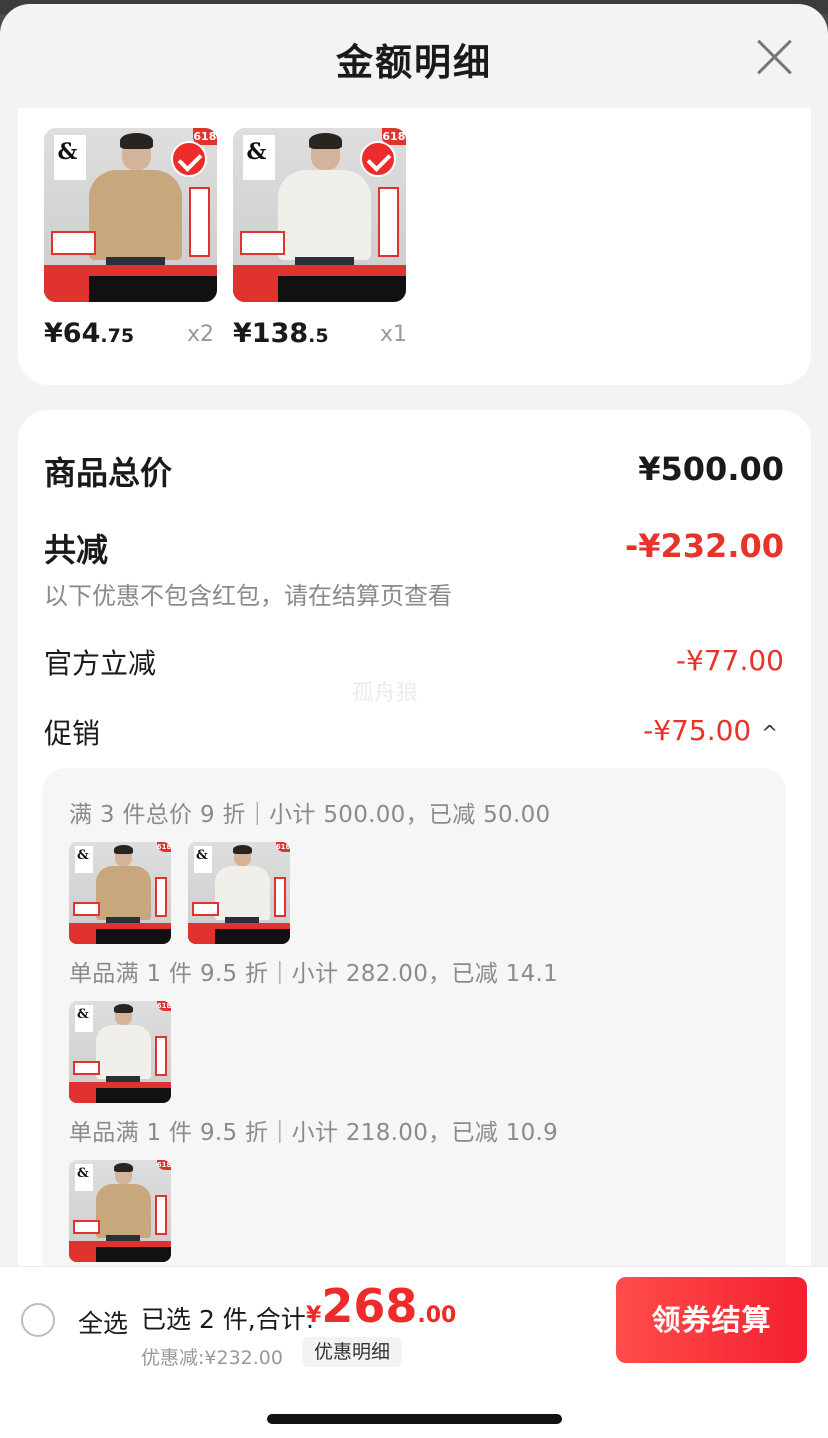 The height and width of the screenshot is (1438, 828). Describe the element at coordinates (103, 1322) in the screenshot. I see `select-all-label: 全选` at that location.